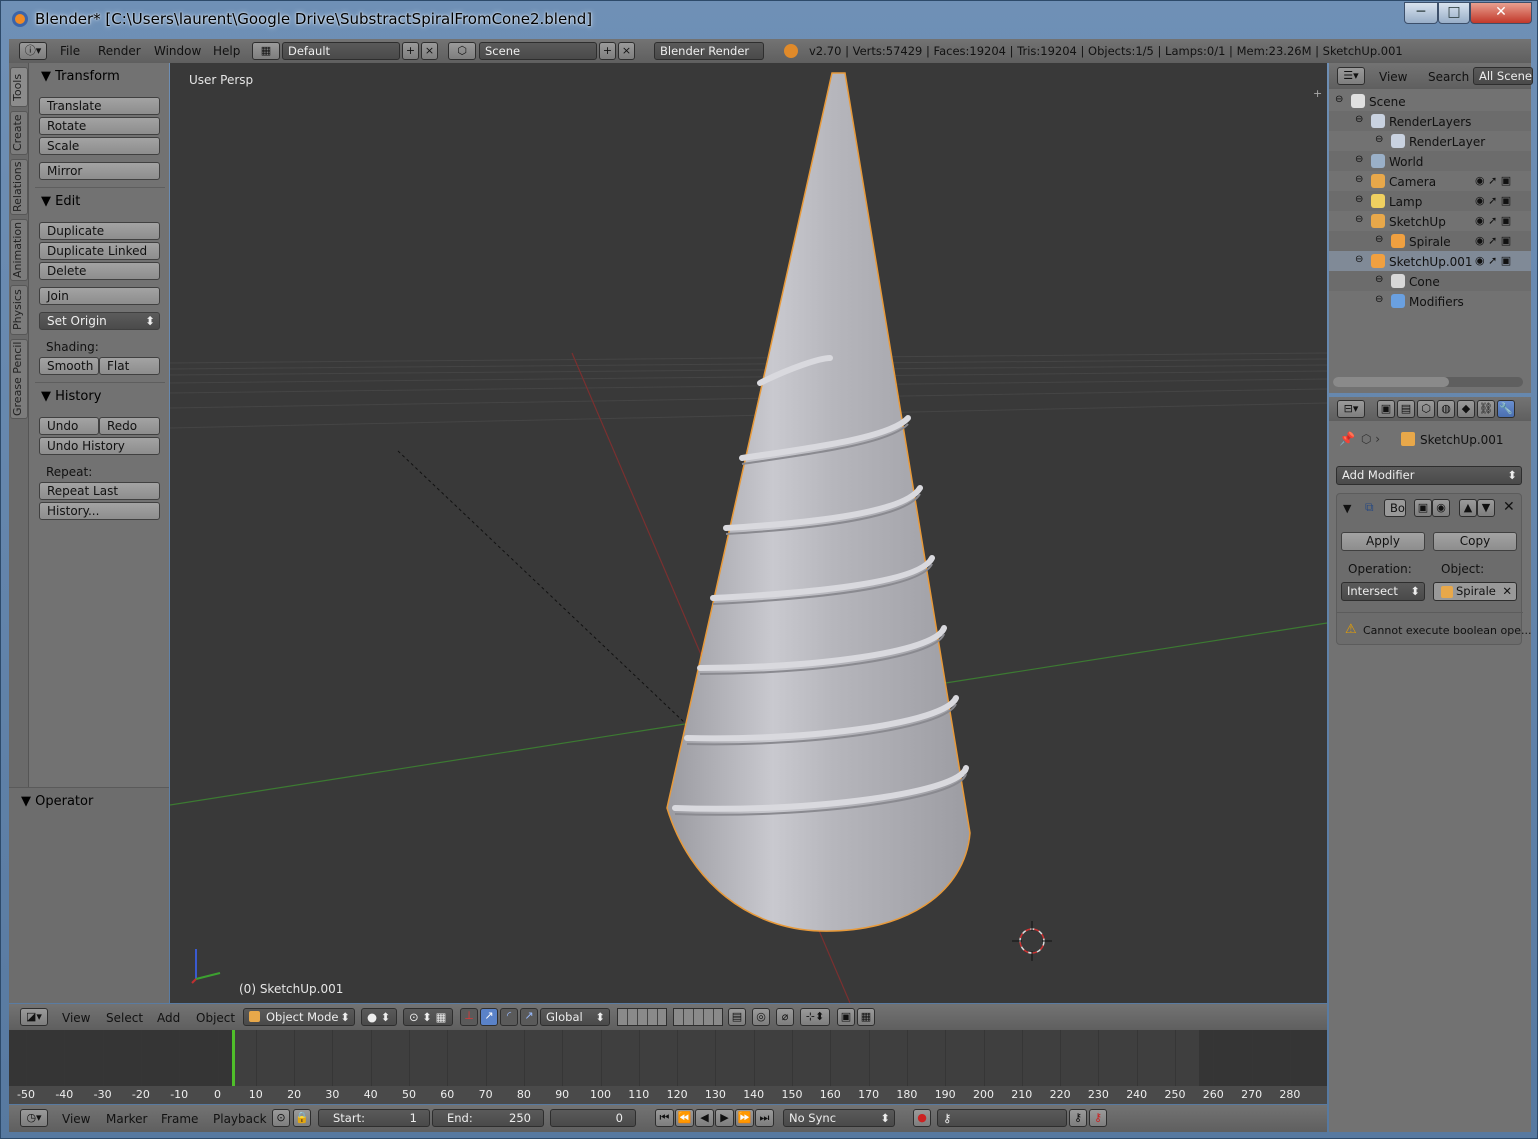 The image size is (1538, 1139). Describe the element at coordinates (215, 1018) in the screenshot. I see `vp-menu-object: Object` at that location.